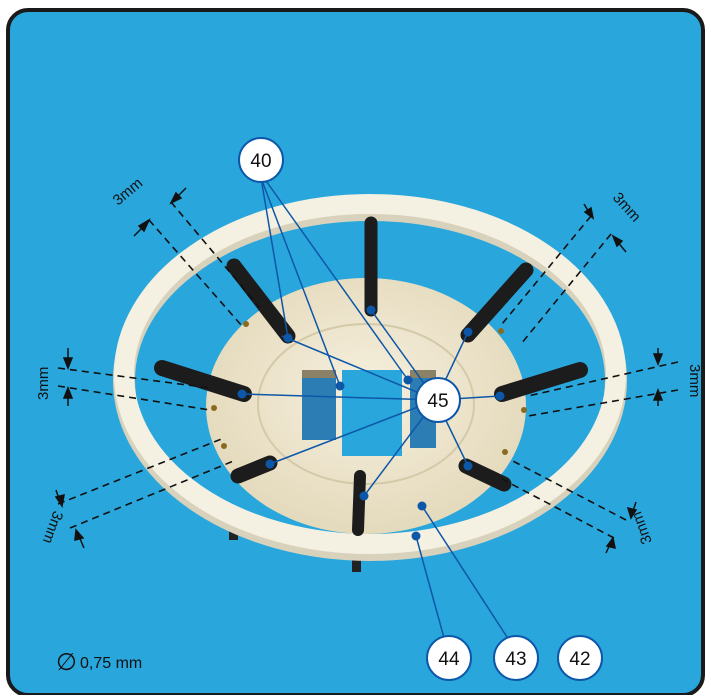 Image resolution: width=711 pixels, height=700 pixels. I want to click on callout-44-label: 44, so click(449, 659).